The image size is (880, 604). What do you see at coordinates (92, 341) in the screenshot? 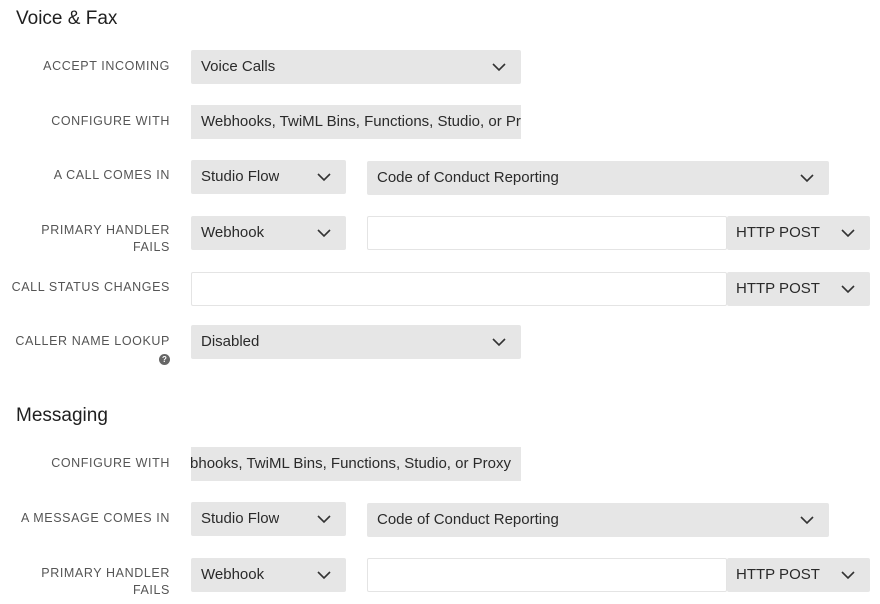
I see `caller-name-lookup-text: CALLER NAME LOOKUP` at bounding box center [92, 341].